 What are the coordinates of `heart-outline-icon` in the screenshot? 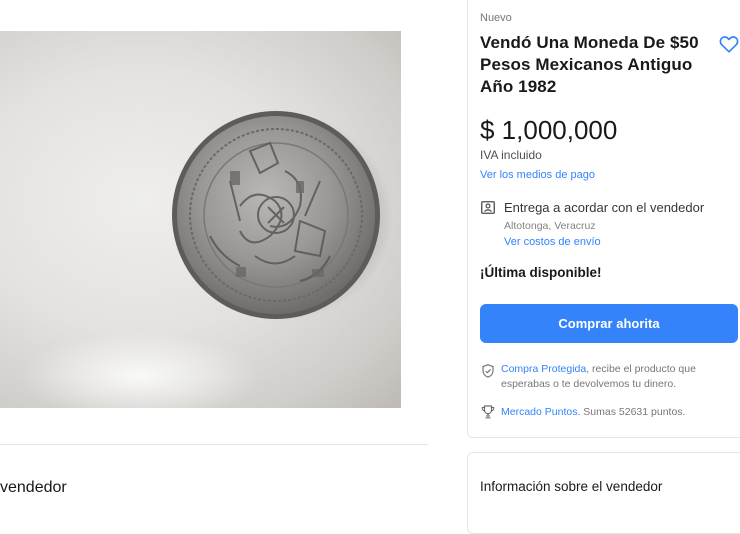 It's located at (729, 44).